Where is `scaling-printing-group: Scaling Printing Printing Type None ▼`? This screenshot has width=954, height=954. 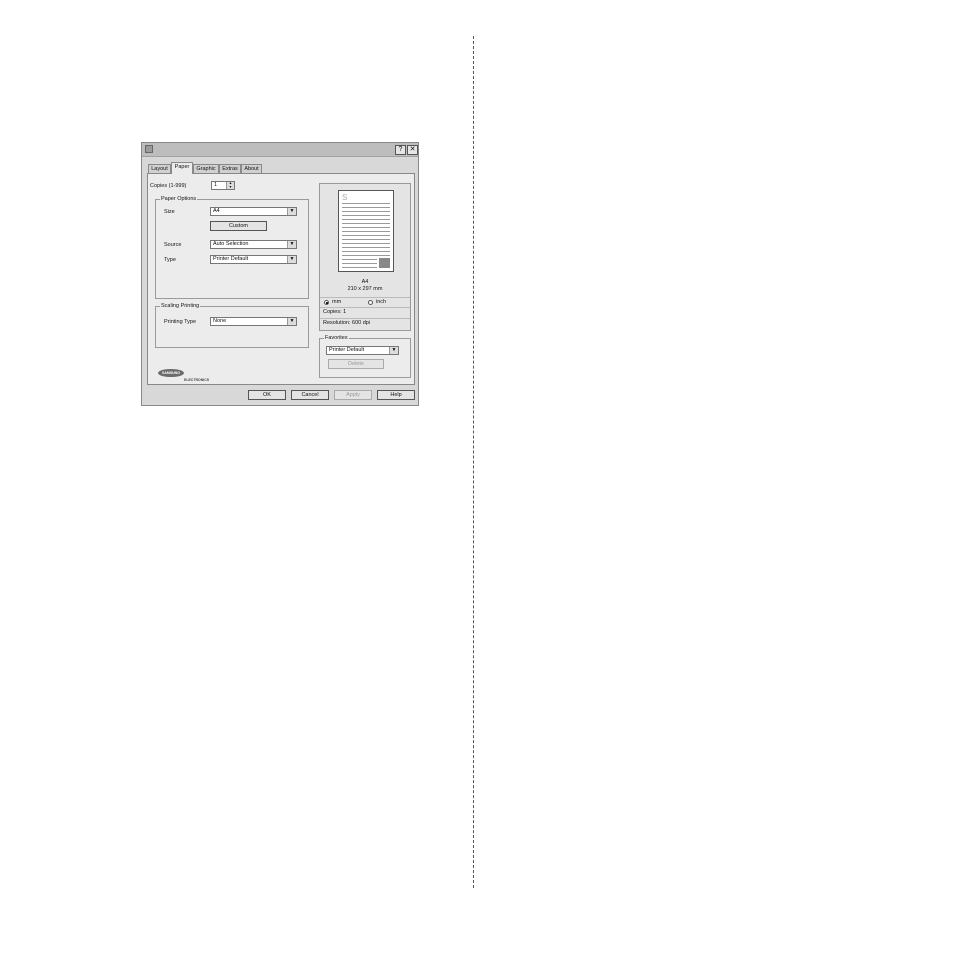 scaling-printing-group: Scaling Printing Printing Type None ▼ is located at coordinates (232, 325).